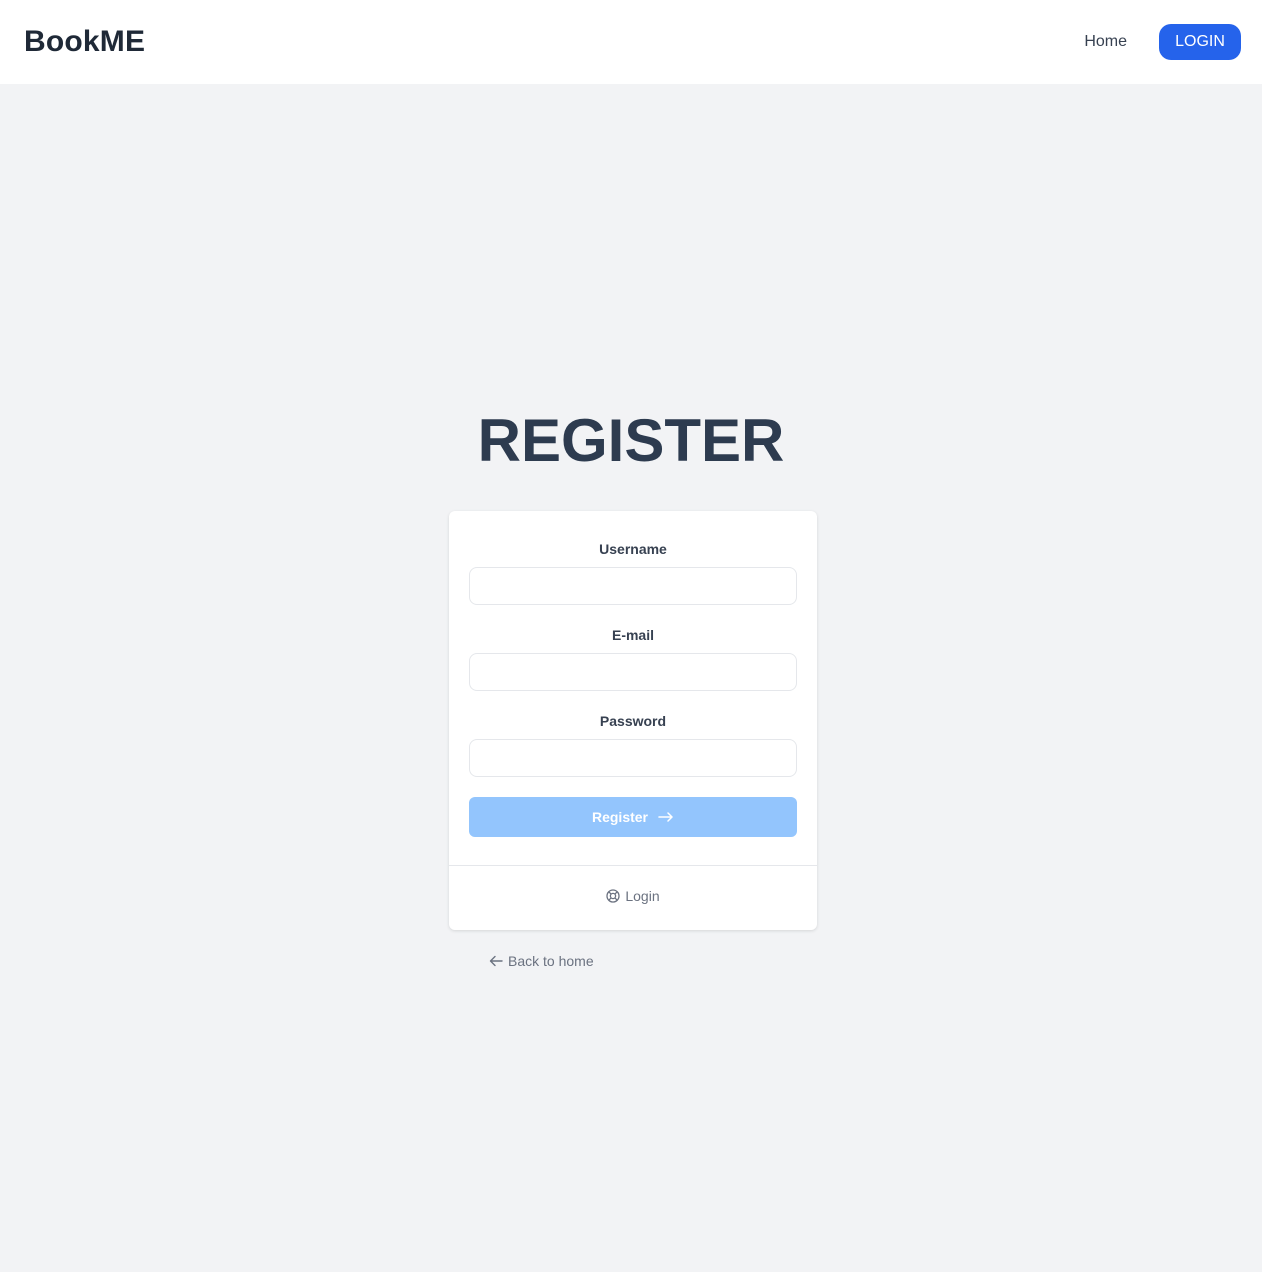 The image size is (1262, 1272). I want to click on back-to-home-link: Back to home, so click(541, 961).